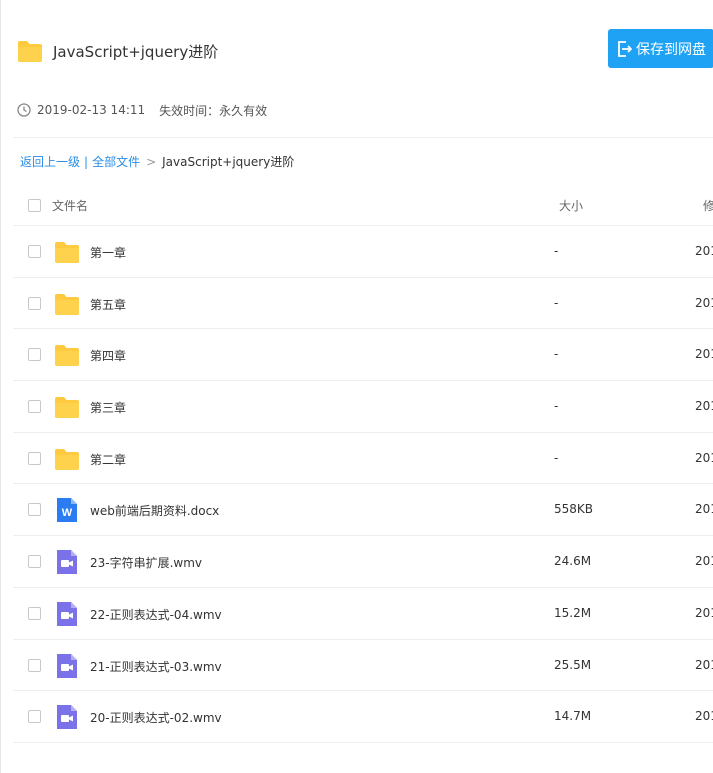  What do you see at coordinates (671, 49) in the screenshot?
I see `save-button-label: 保存到网盘` at bounding box center [671, 49].